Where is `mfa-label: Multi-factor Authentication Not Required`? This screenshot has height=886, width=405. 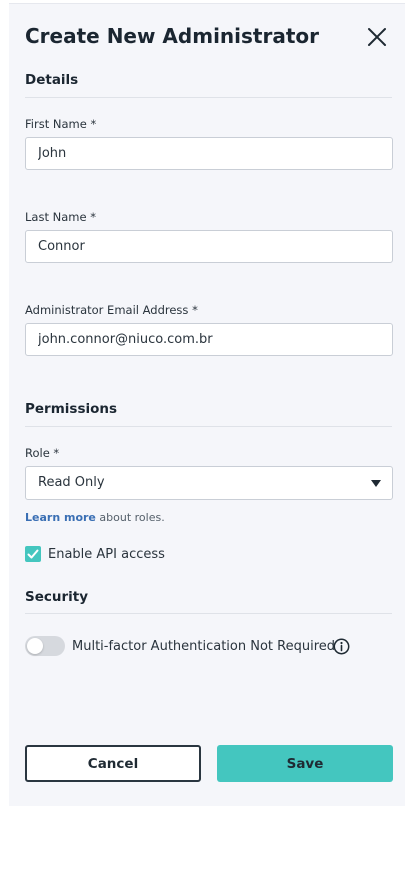
mfa-label: Multi-factor Authentication Not Required is located at coordinates (204, 646).